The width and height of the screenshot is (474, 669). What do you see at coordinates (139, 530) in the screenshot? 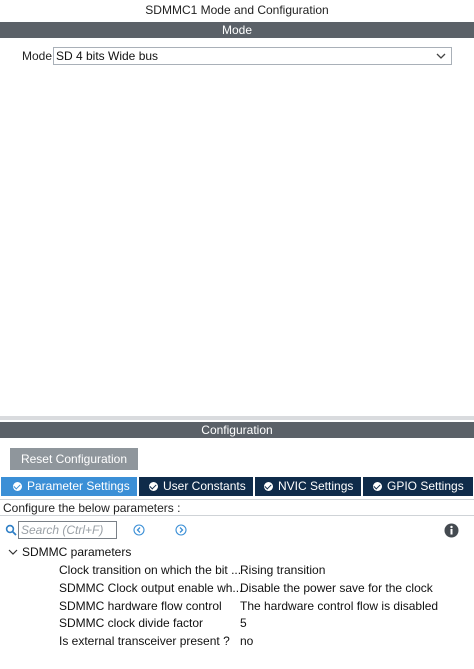
I see `arrow-left-circle-icon` at bounding box center [139, 530].